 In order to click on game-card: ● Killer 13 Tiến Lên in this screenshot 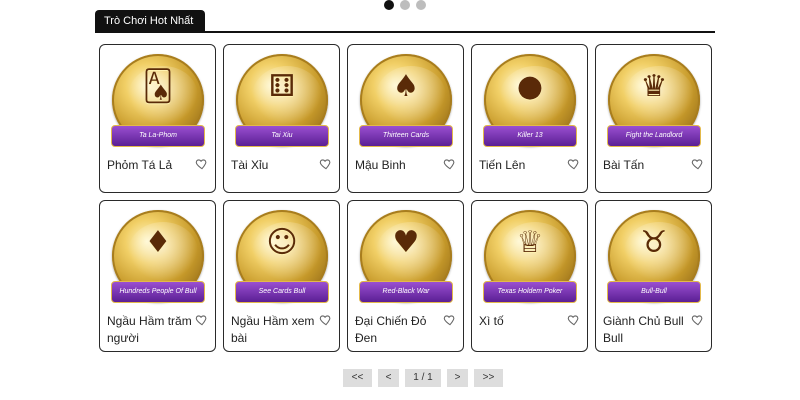, I will do `click(529, 118)`.